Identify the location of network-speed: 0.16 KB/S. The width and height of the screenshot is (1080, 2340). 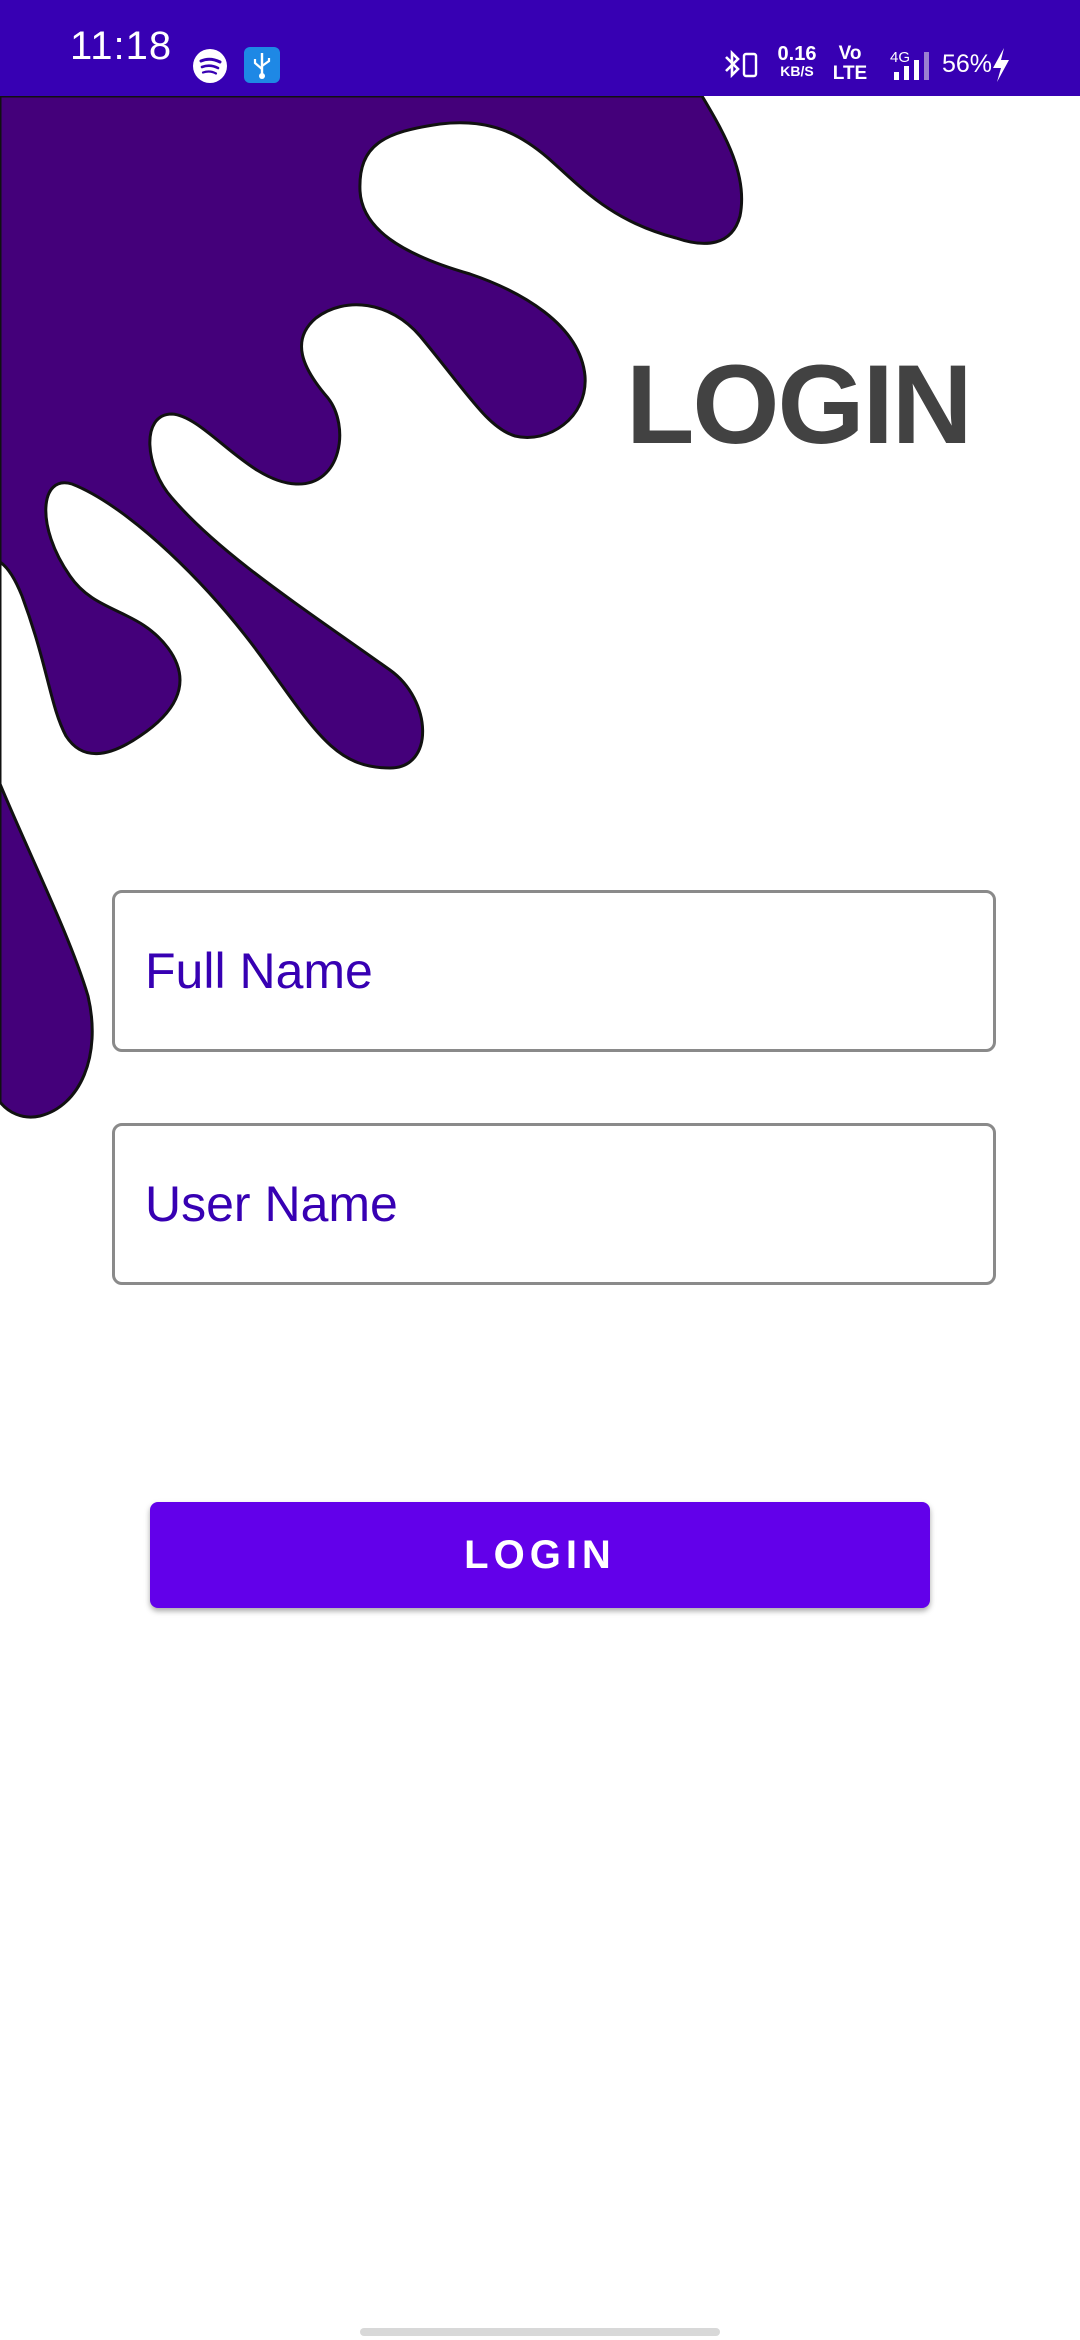
(797, 61).